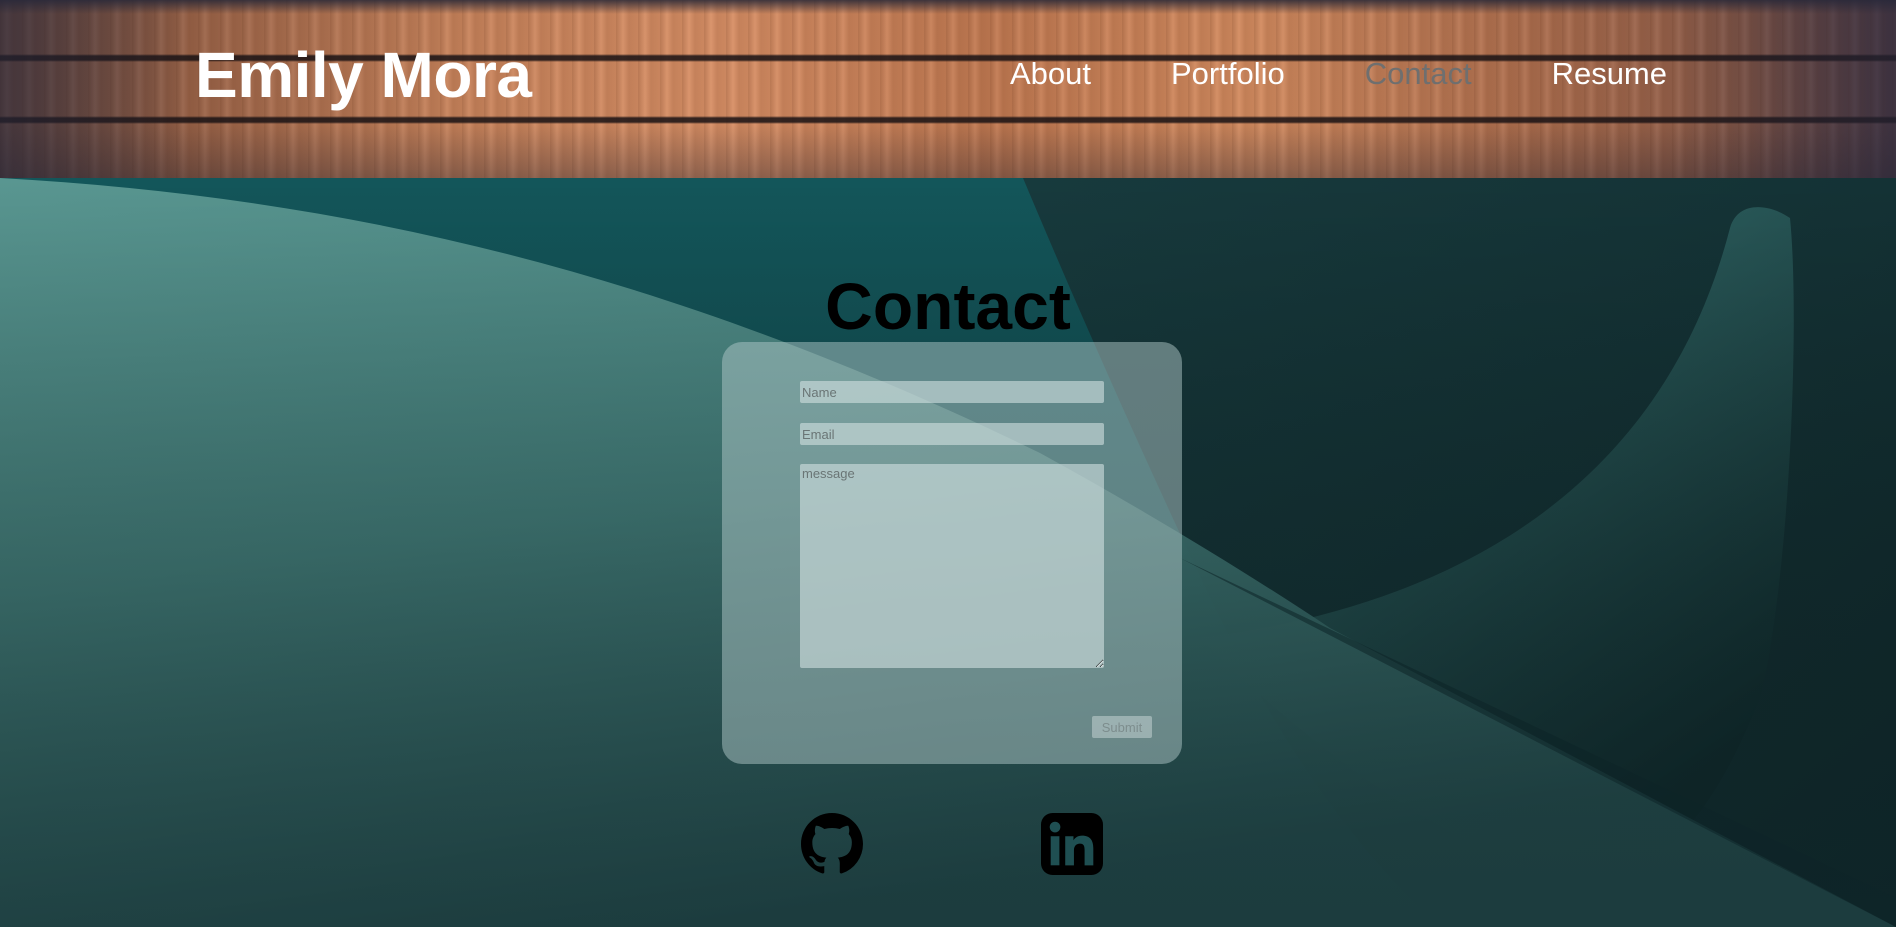 The image size is (1896, 927). Describe the element at coordinates (1072, 844) in the screenshot. I see `linkedin-icon` at that location.